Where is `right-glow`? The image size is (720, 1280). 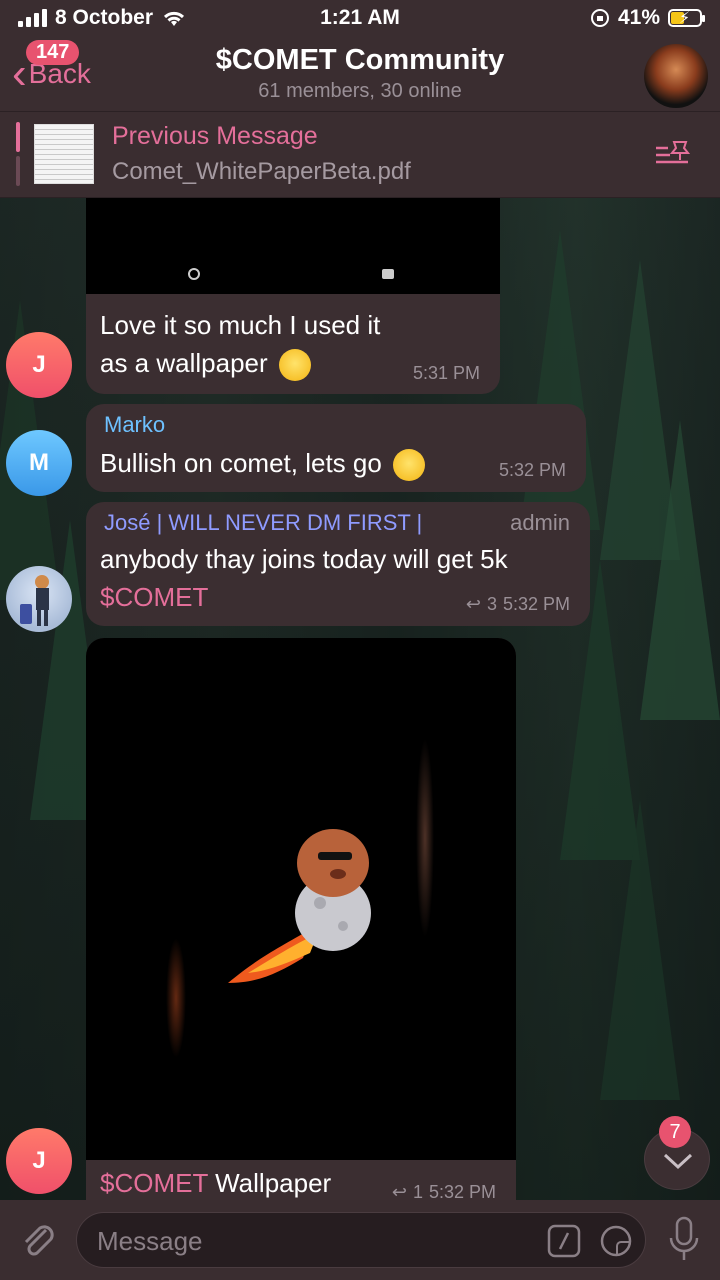 right-glow is located at coordinates (425, 838).